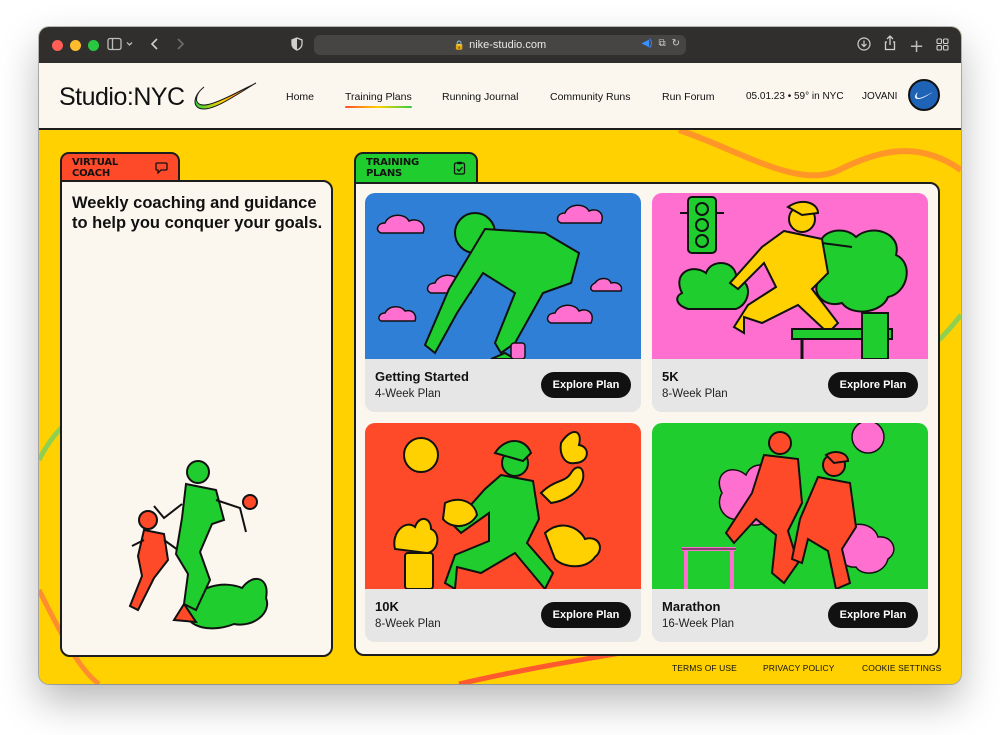 This screenshot has height=735, width=1000. I want to click on virtual-coach-label: VIRTUAL COACH, so click(95, 168).